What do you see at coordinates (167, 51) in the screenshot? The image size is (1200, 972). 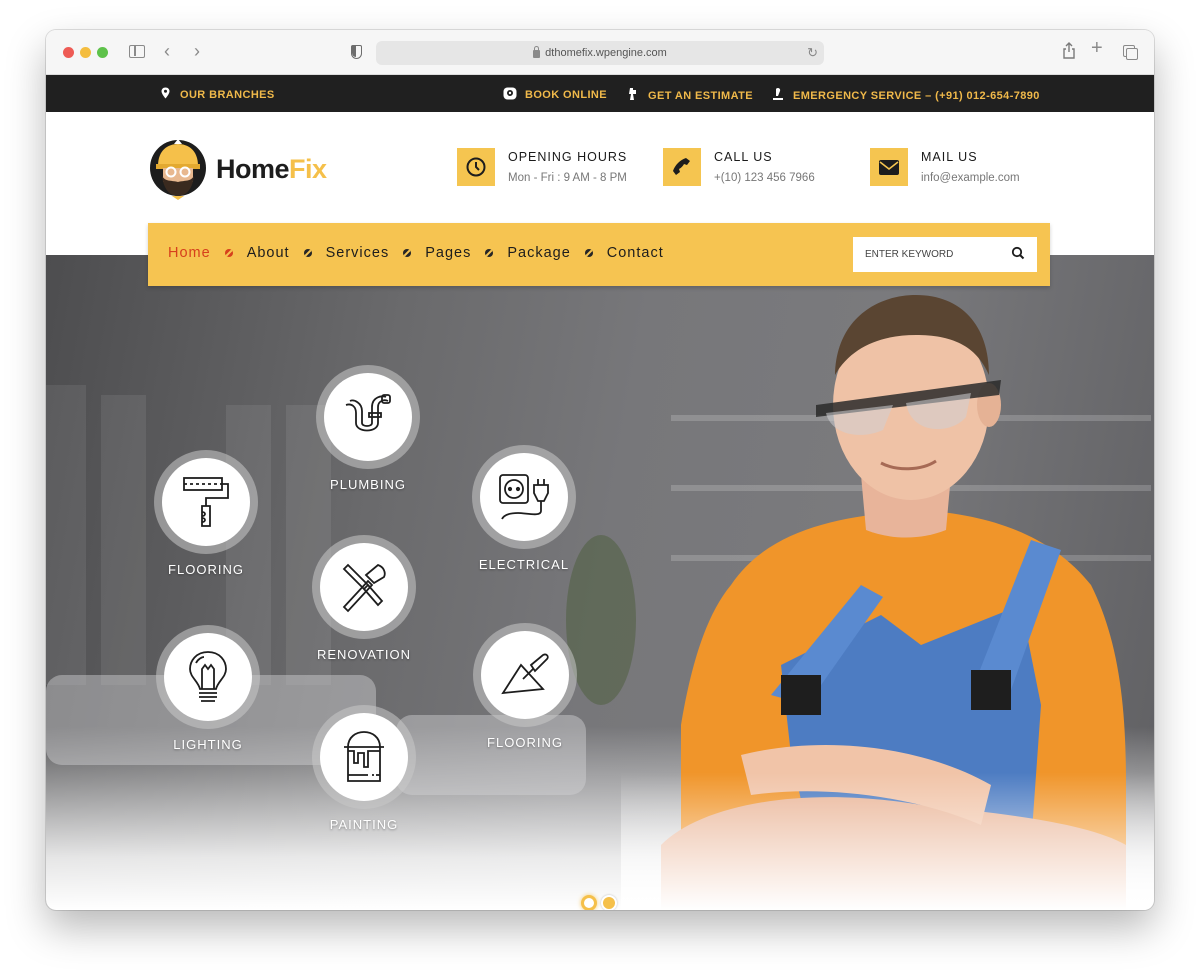 I see `back-icon: ‹` at bounding box center [167, 51].